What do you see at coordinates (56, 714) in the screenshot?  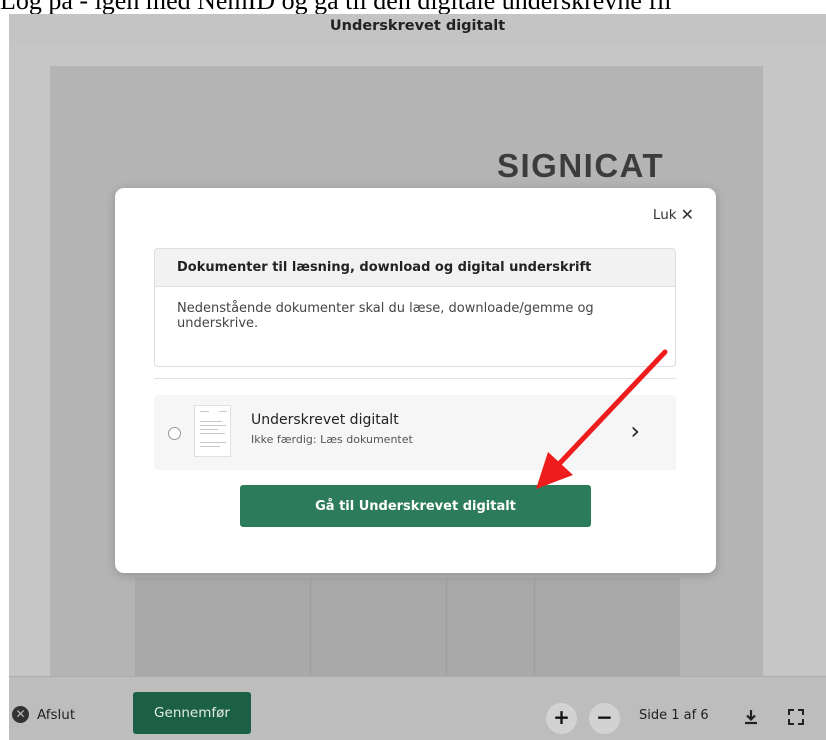 I see `exit-label: Afslut` at bounding box center [56, 714].